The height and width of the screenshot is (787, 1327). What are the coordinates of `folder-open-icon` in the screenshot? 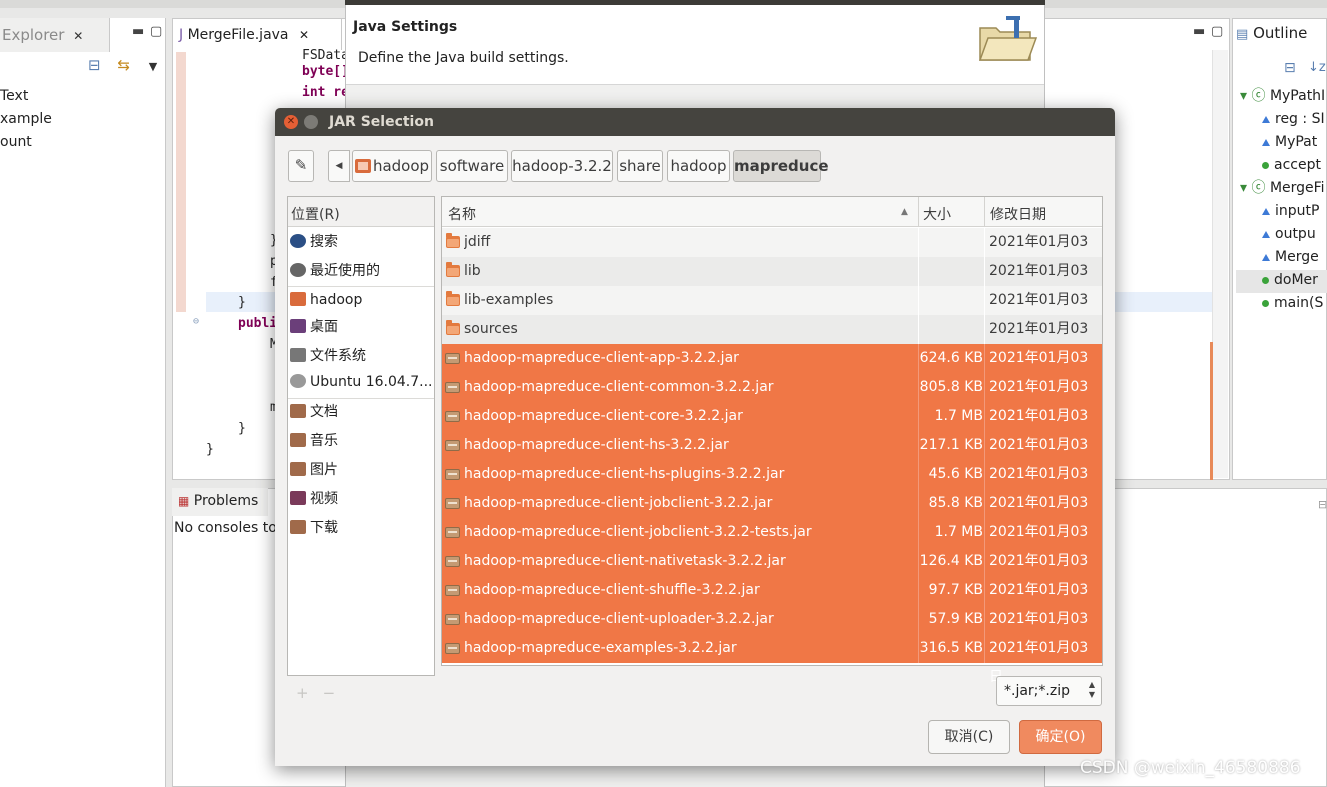 It's located at (1008, 38).